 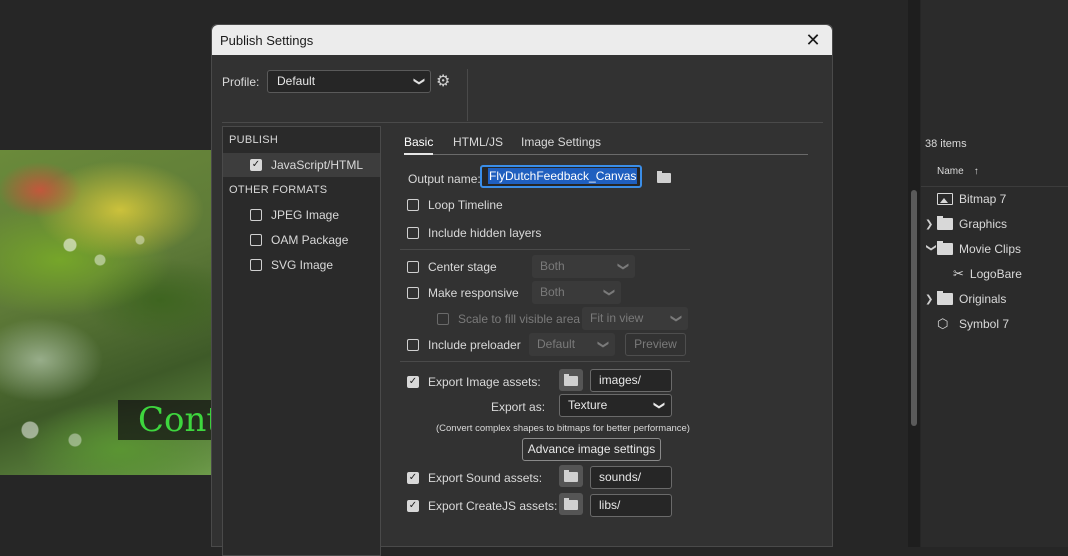 I want to click on option-label: Include hidden layers, so click(x=485, y=233).